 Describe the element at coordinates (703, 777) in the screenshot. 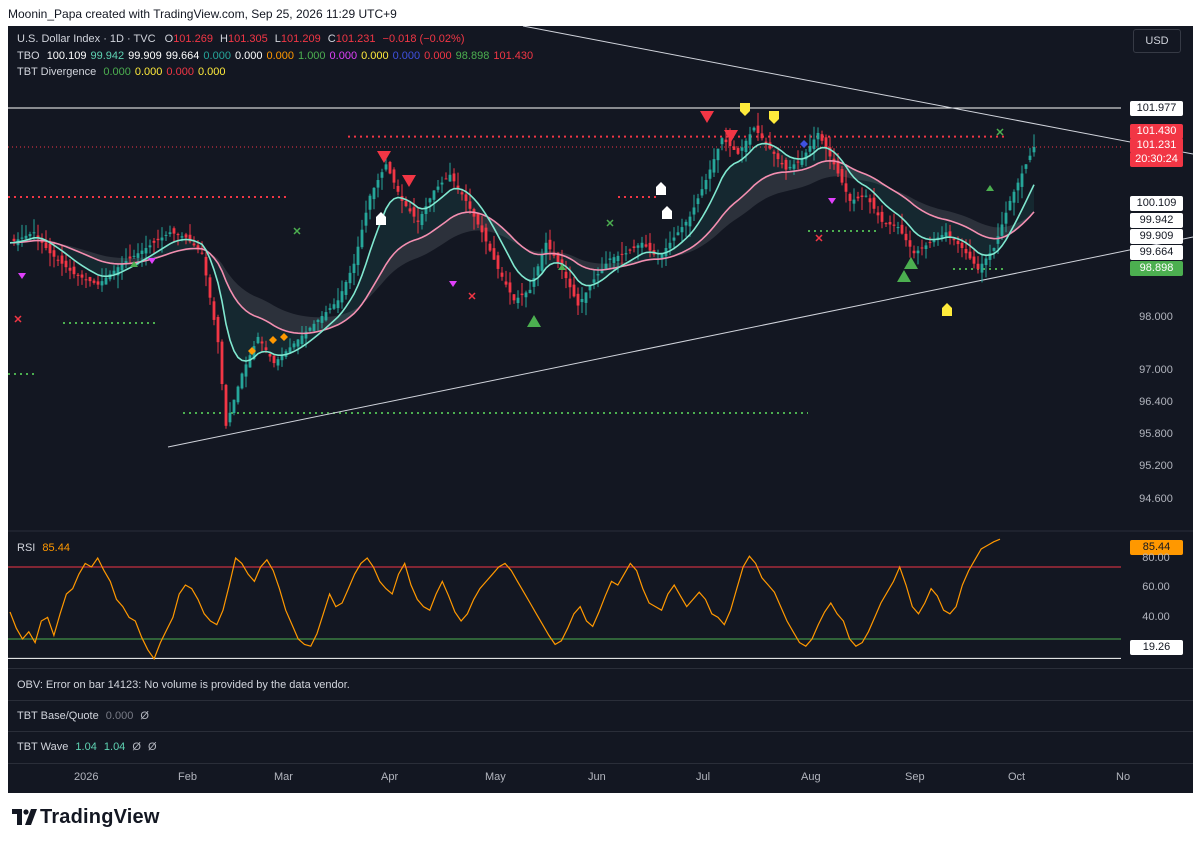

I see `time-label: Jul` at that location.